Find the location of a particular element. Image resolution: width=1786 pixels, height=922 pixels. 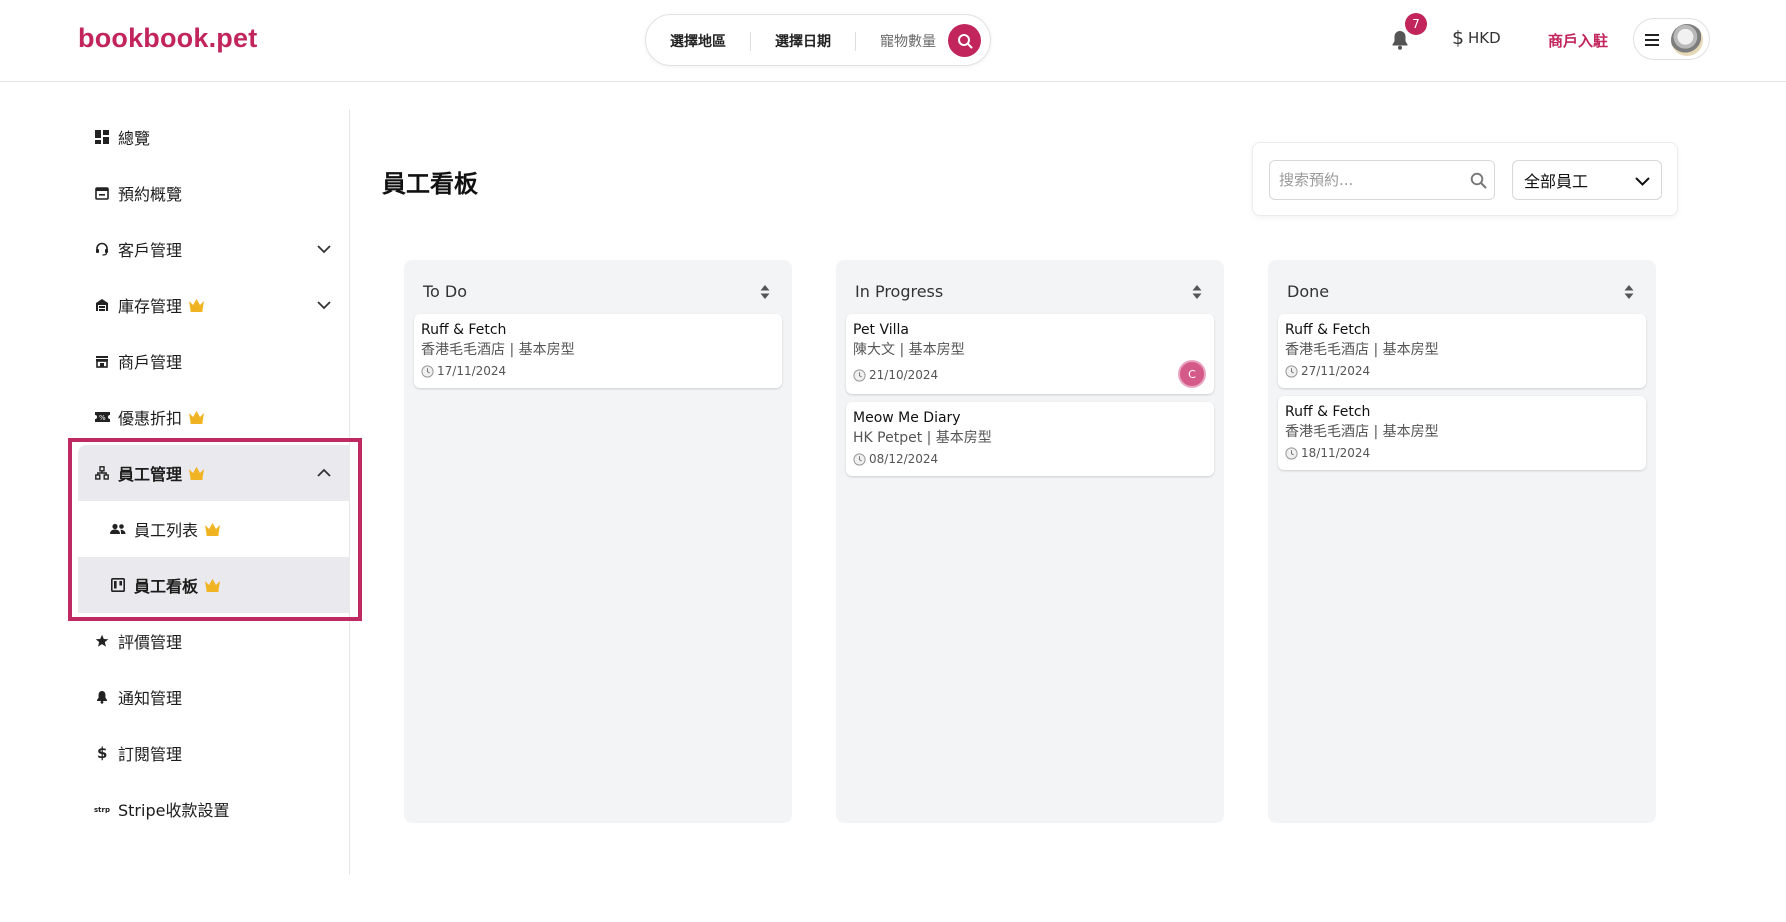

column-title: To Do is located at coordinates (445, 291).